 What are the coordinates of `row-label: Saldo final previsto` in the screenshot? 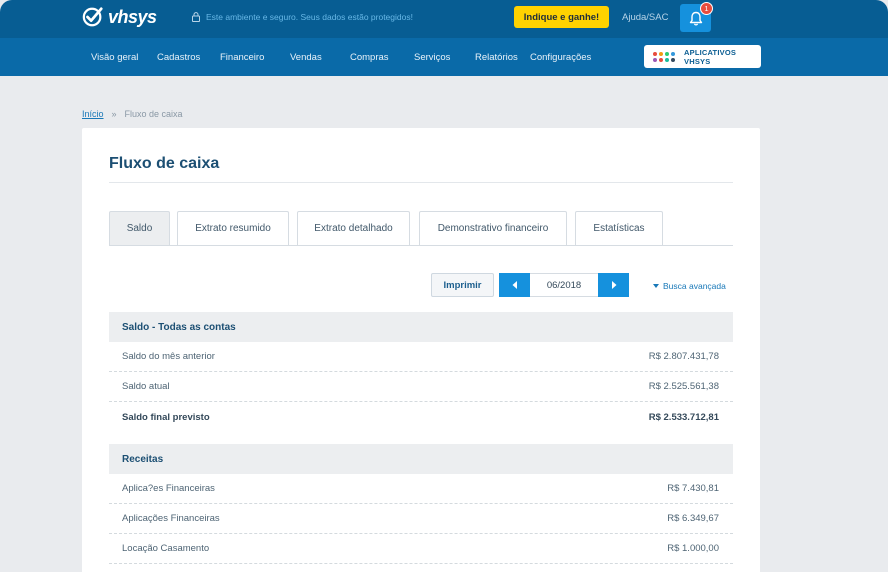 It's located at (166, 417).